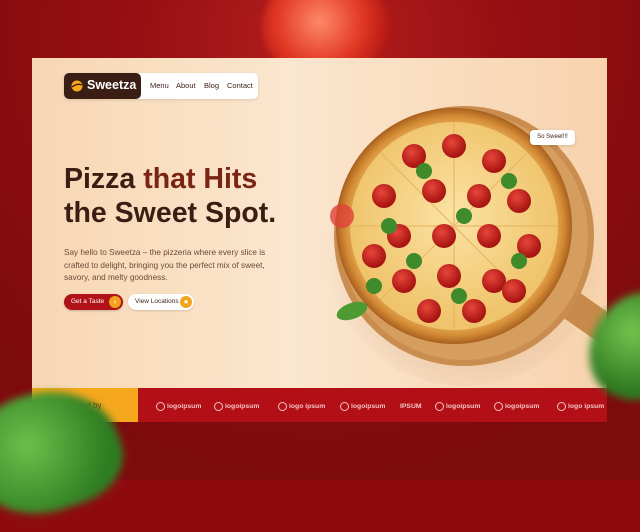  I want to click on get-a-taste-button: Get a Taste ›, so click(93, 302).